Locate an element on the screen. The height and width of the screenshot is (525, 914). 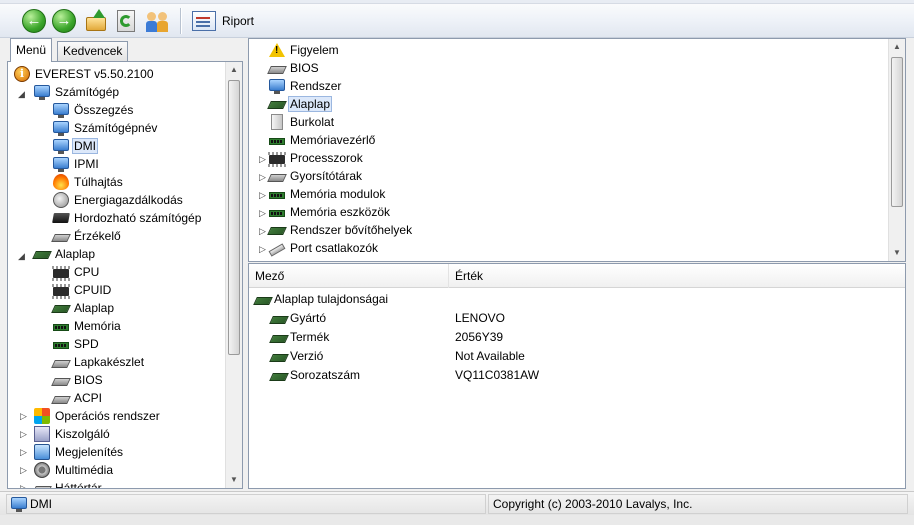
category-item: Memória modulok is located at coordinates (328, 194).